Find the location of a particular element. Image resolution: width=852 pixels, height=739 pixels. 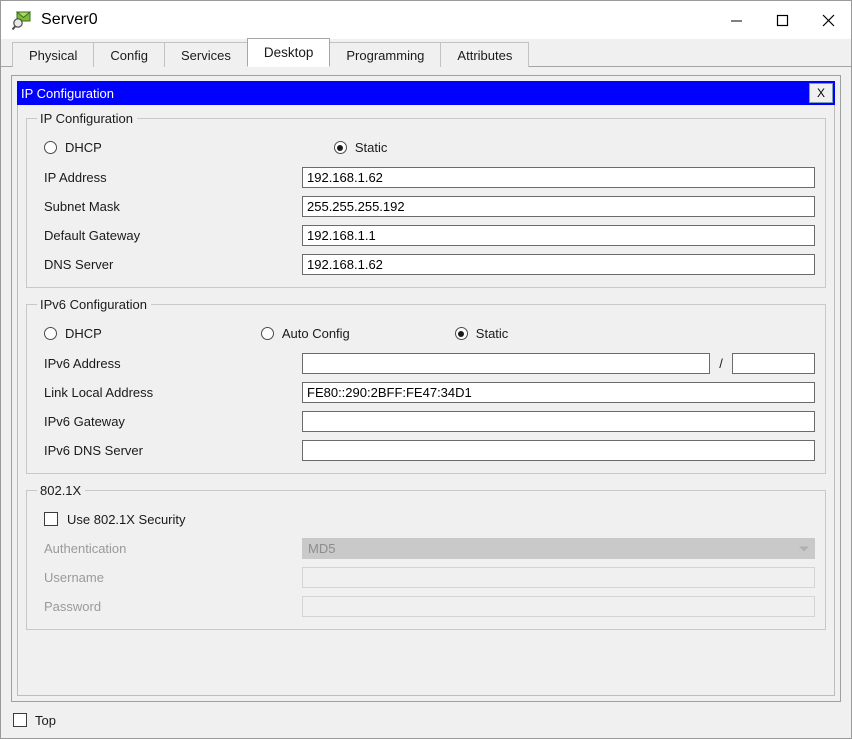

tab-physical: Physical is located at coordinates (53, 54).